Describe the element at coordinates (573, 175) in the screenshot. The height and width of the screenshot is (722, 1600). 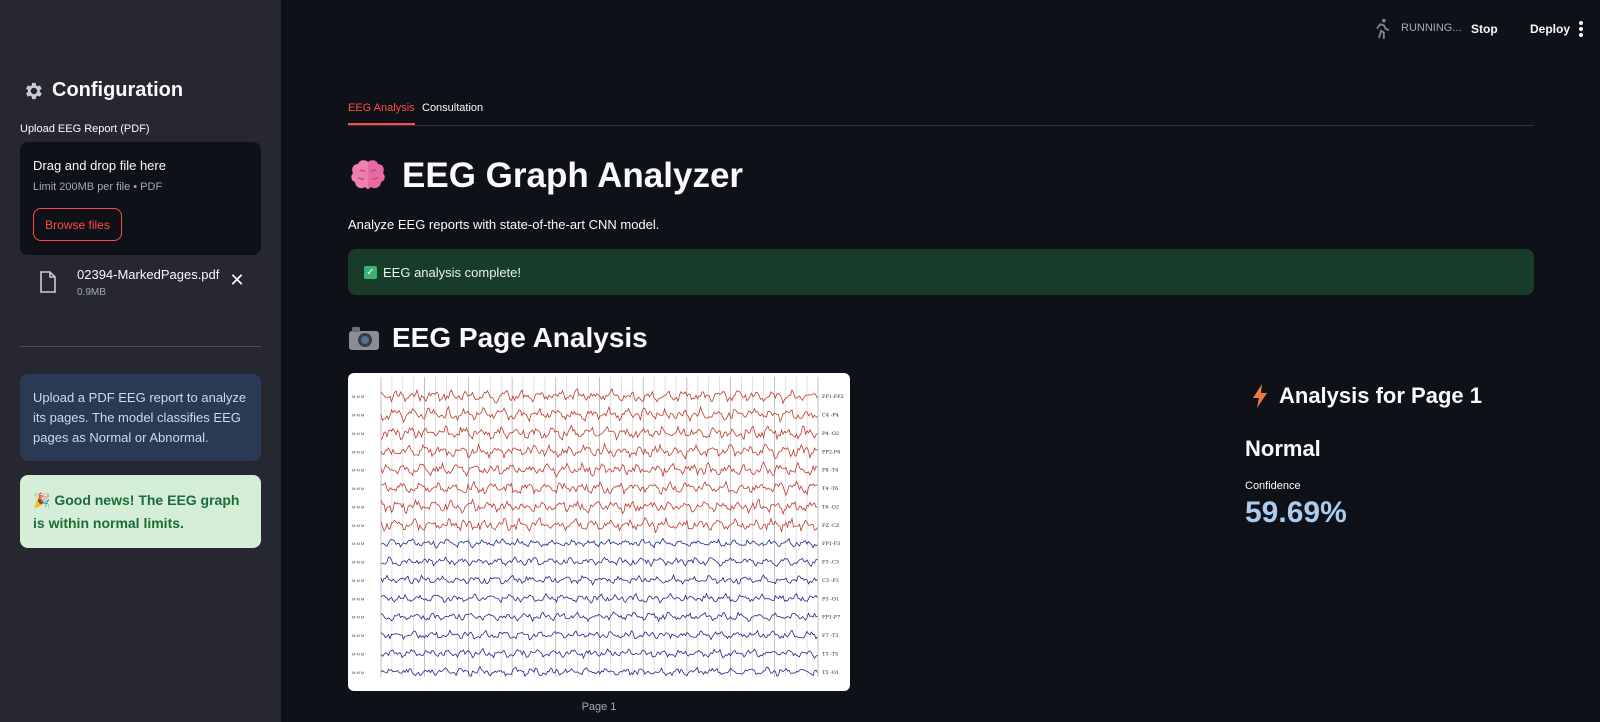
I see `page-title-text: EEG Graph Analyzer` at that location.